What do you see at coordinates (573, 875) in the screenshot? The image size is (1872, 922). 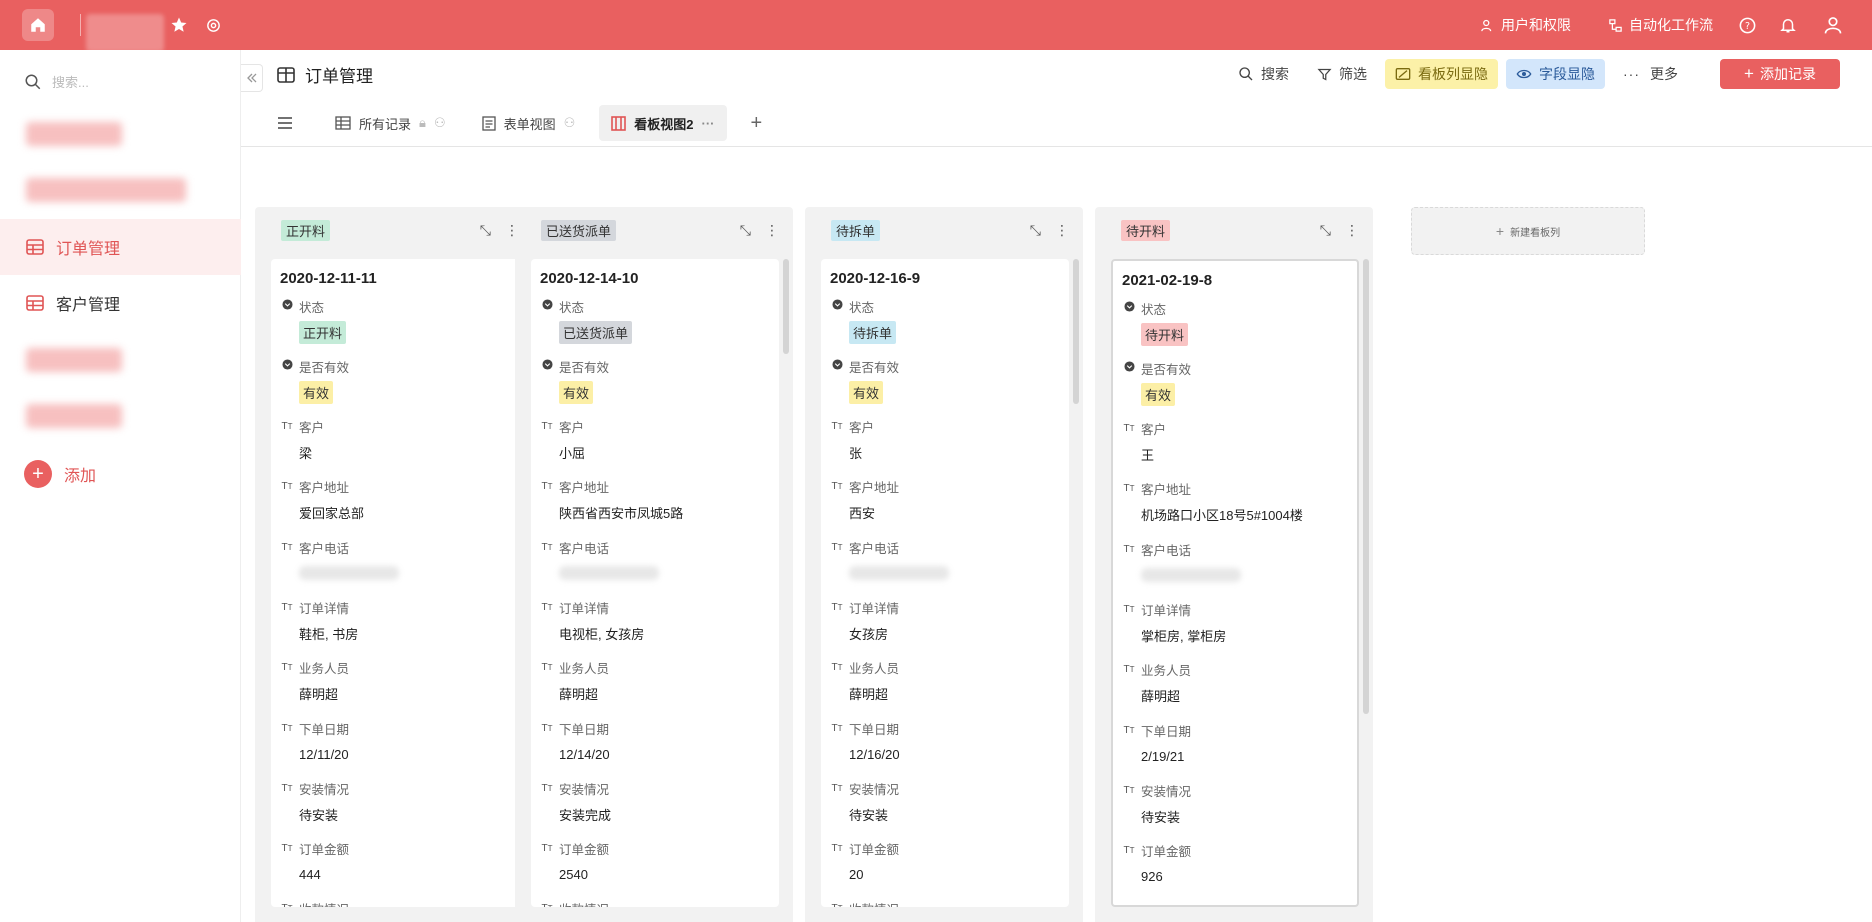 I see `field-value: 2540` at bounding box center [573, 875].